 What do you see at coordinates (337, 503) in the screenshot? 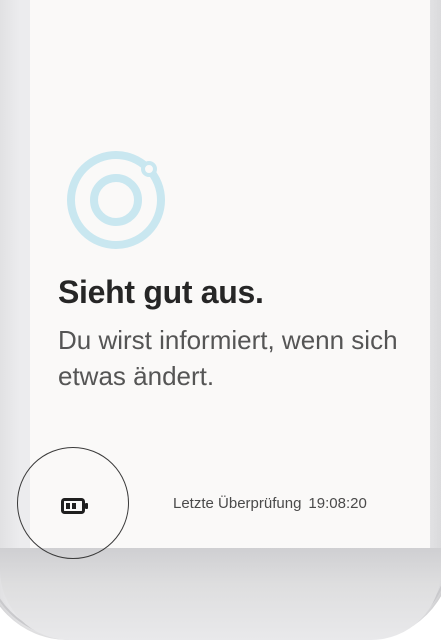
I see `last-check-time: 19:08:20` at bounding box center [337, 503].